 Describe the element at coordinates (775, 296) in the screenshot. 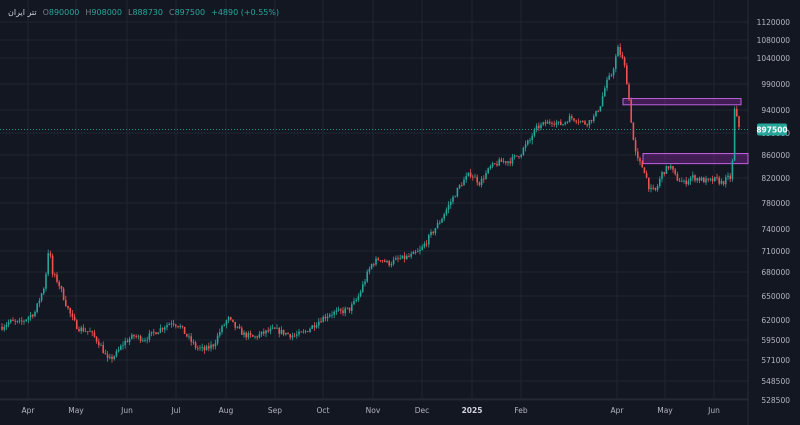

I see `price-tick-label: 650000` at that location.